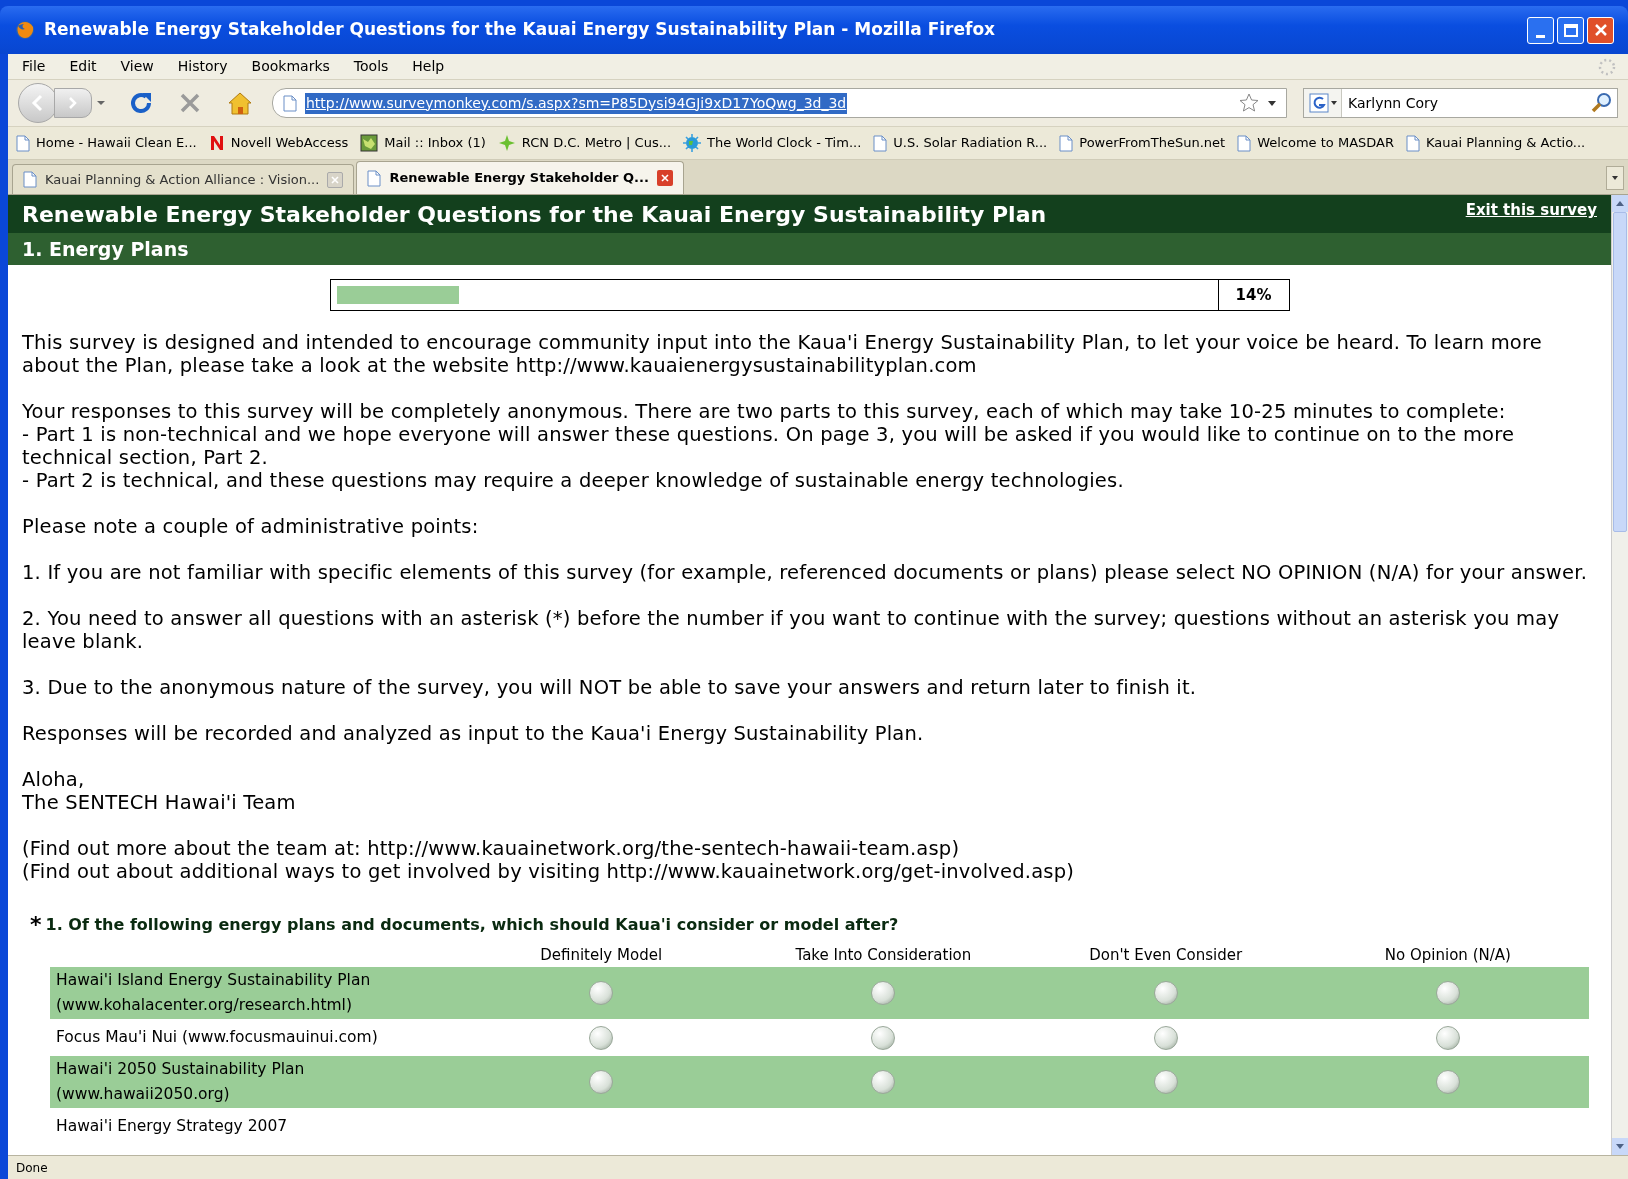 This screenshot has height=1179, width=1628. Describe the element at coordinates (83, 66) in the screenshot. I see `menu-item: Edit` at that location.